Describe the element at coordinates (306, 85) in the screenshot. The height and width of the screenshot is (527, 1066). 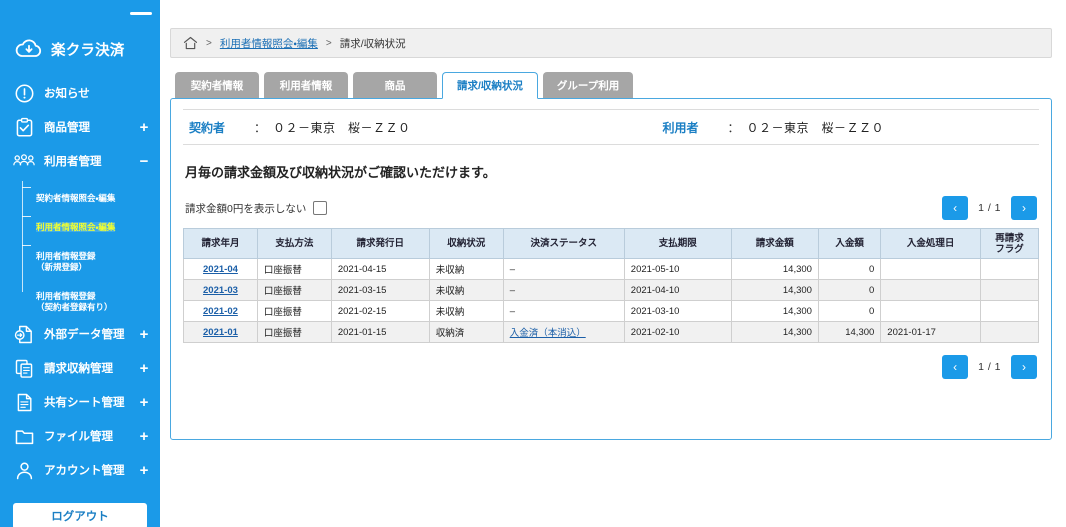
I see `tab-user-info: 利用者情報` at that location.